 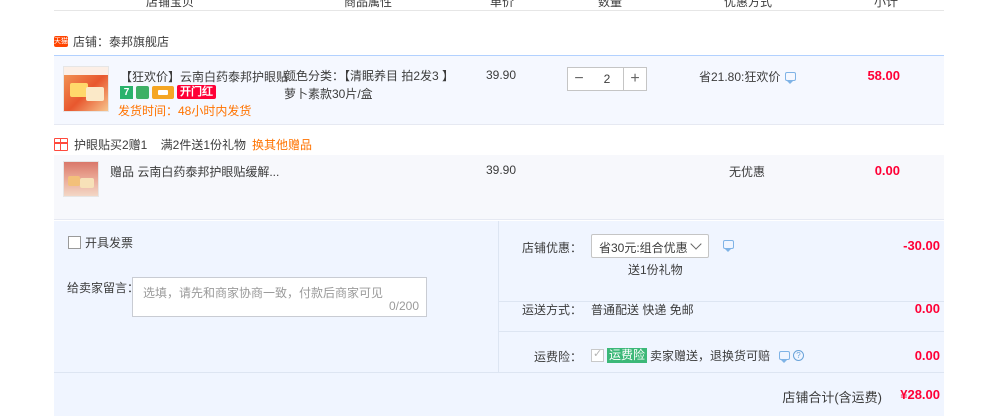 I want to click on invoice-label: 开具发票, so click(x=109, y=243).